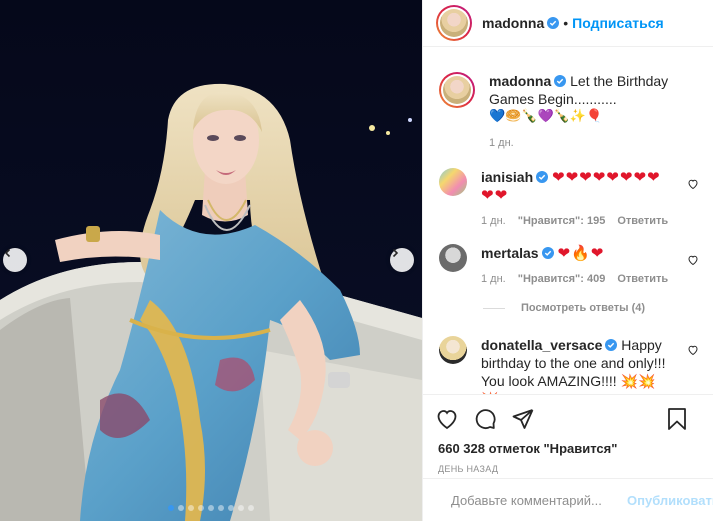  I want to click on previous-photo-button, so click(15, 260).